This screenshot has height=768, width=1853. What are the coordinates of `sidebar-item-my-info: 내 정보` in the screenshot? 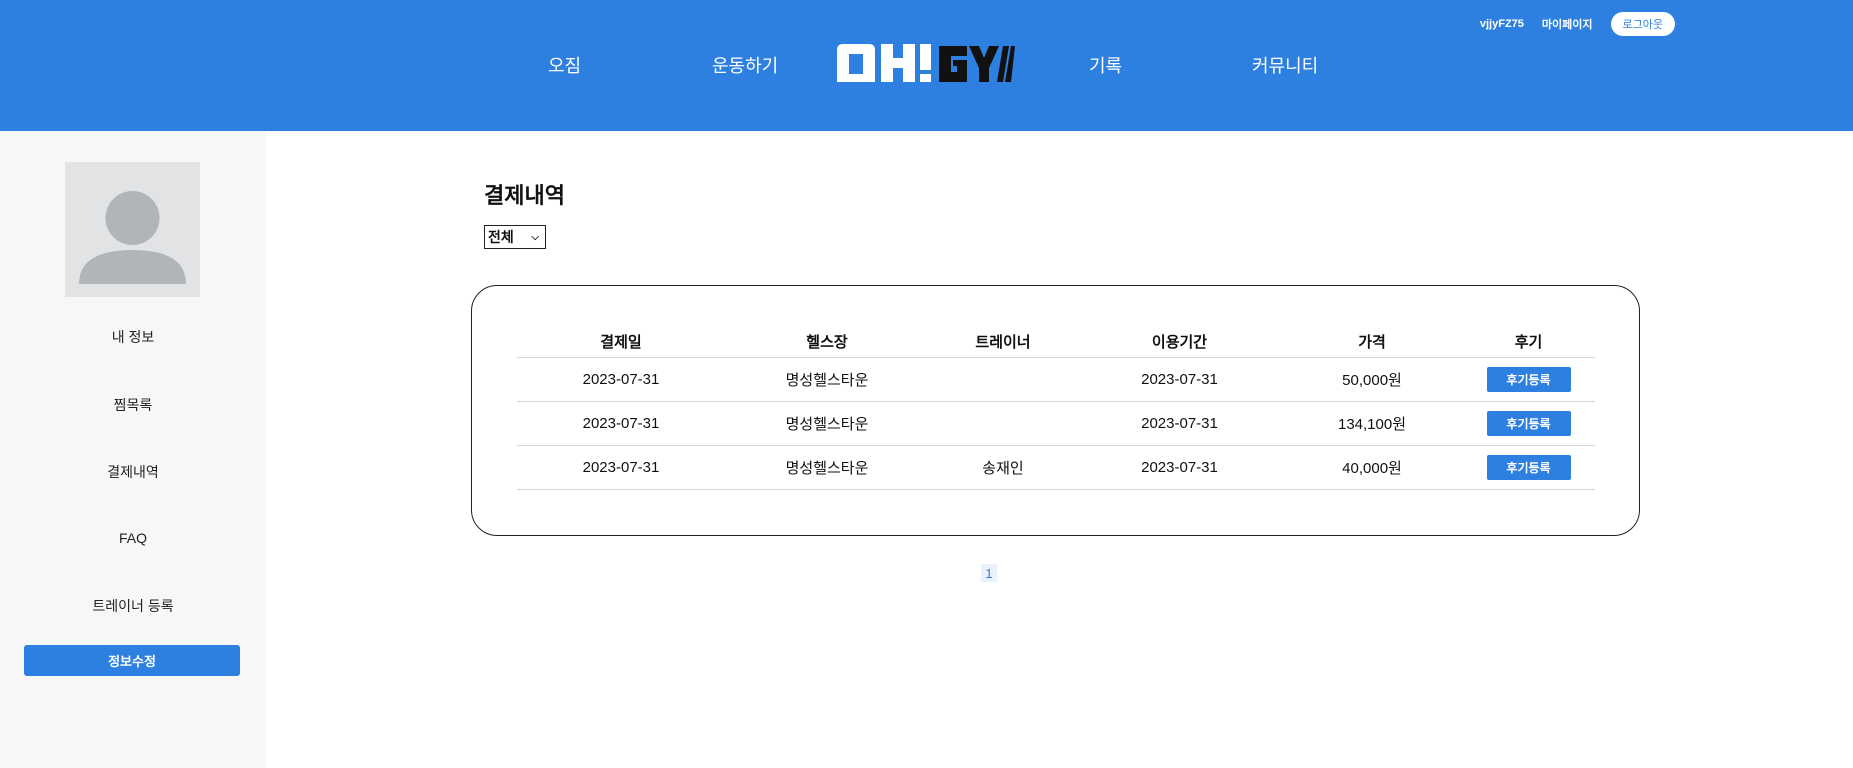 It's located at (133, 337).